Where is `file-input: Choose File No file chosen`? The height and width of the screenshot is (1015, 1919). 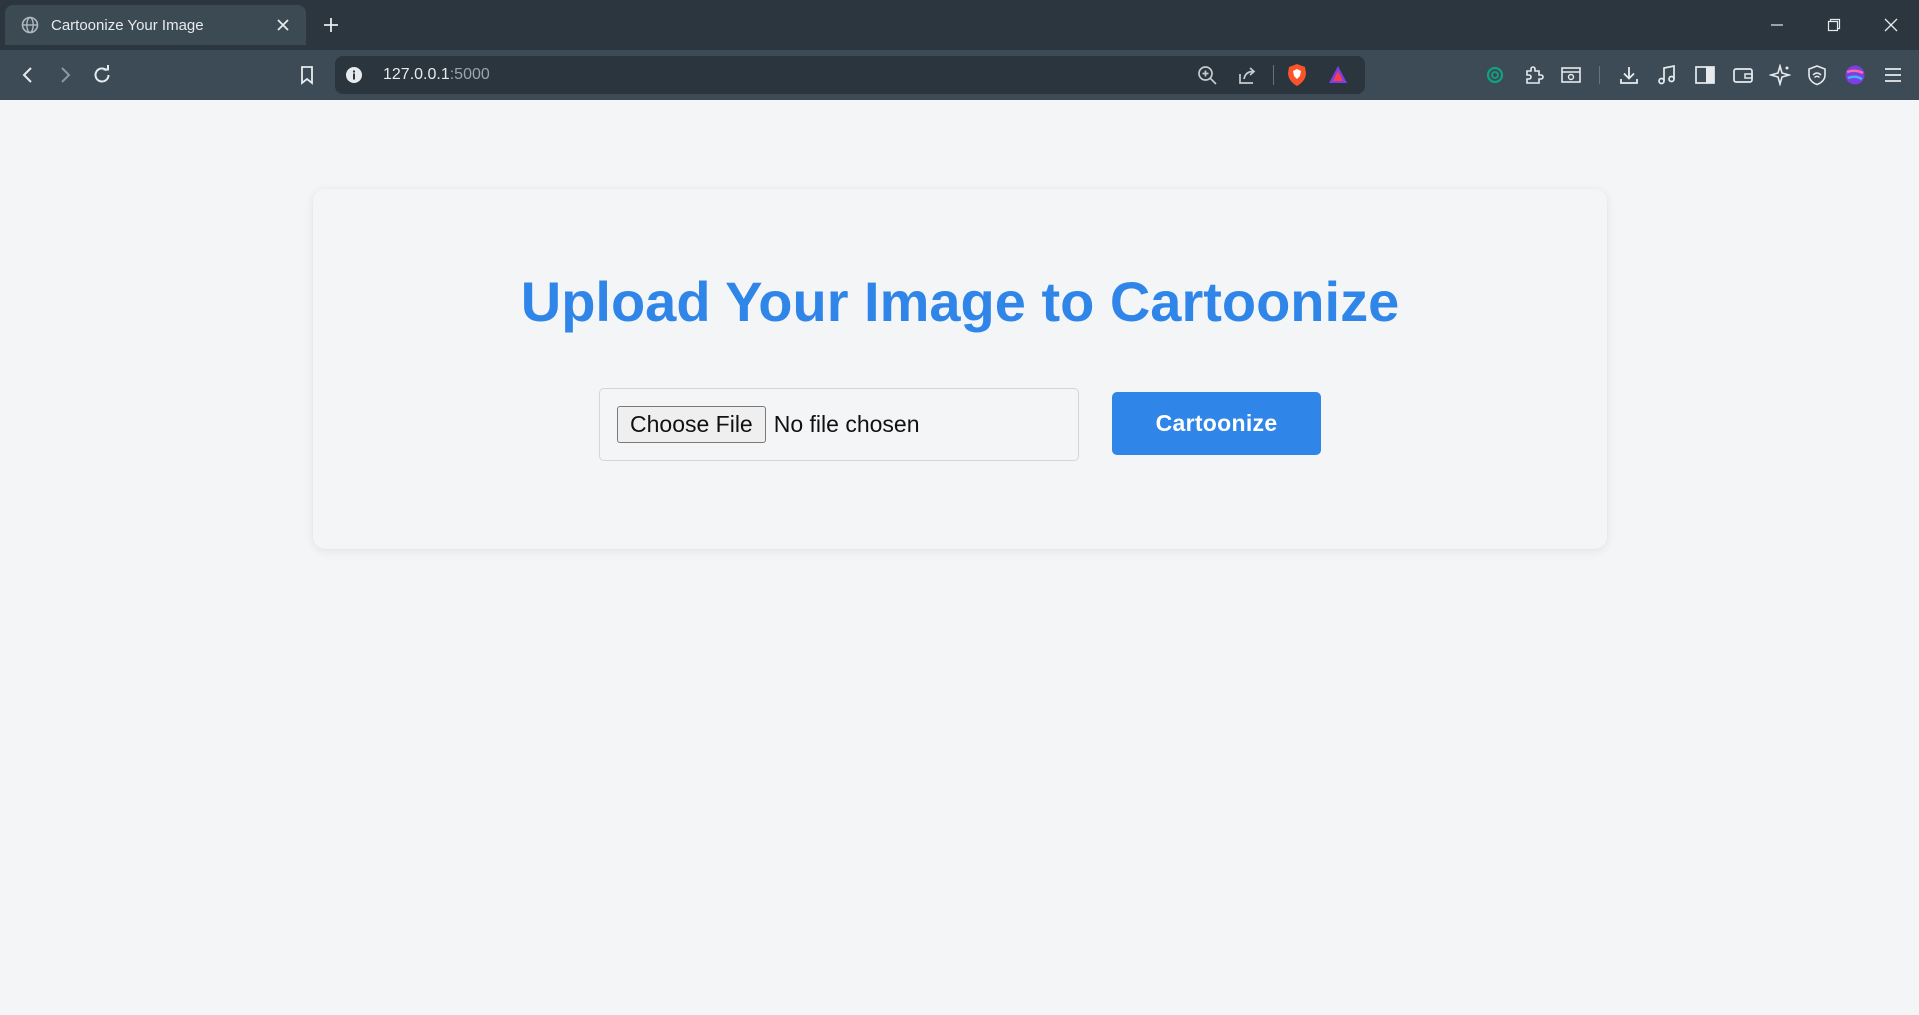 file-input: Choose File No file chosen is located at coordinates (839, 424).